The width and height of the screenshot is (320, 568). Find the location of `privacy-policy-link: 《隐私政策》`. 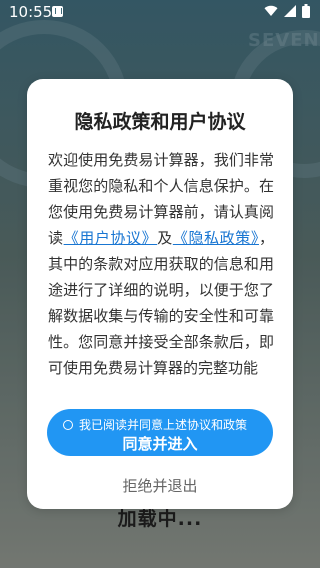

privacy-policy-link: 《隐私政策》 is located at coordinates (216, 238).